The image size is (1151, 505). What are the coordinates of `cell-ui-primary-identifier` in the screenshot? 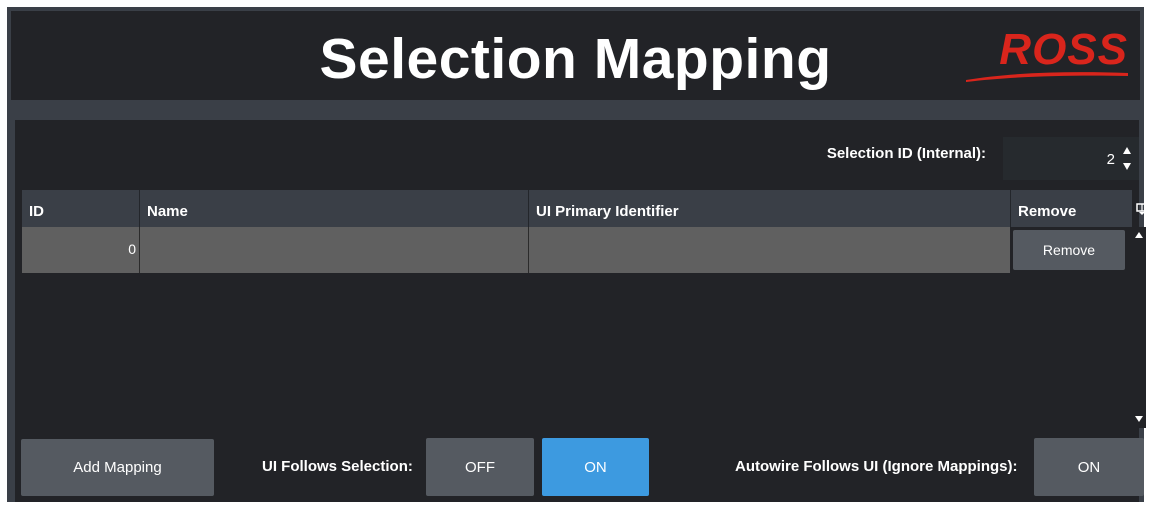 It's located at (769, 250).